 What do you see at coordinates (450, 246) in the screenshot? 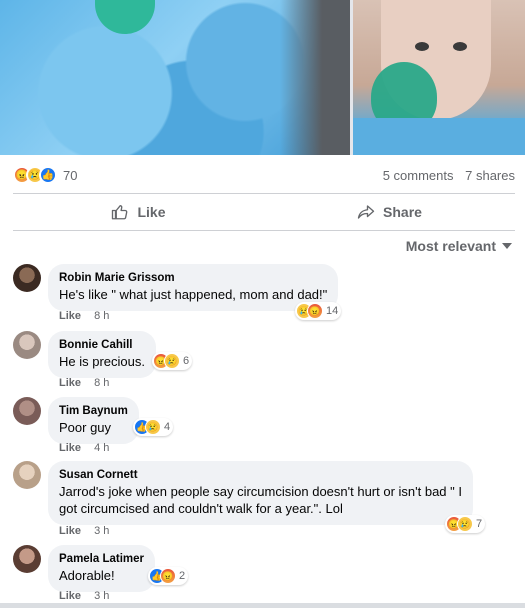
I see `sort-label: Most relevant` at bounding box center [450, 246].